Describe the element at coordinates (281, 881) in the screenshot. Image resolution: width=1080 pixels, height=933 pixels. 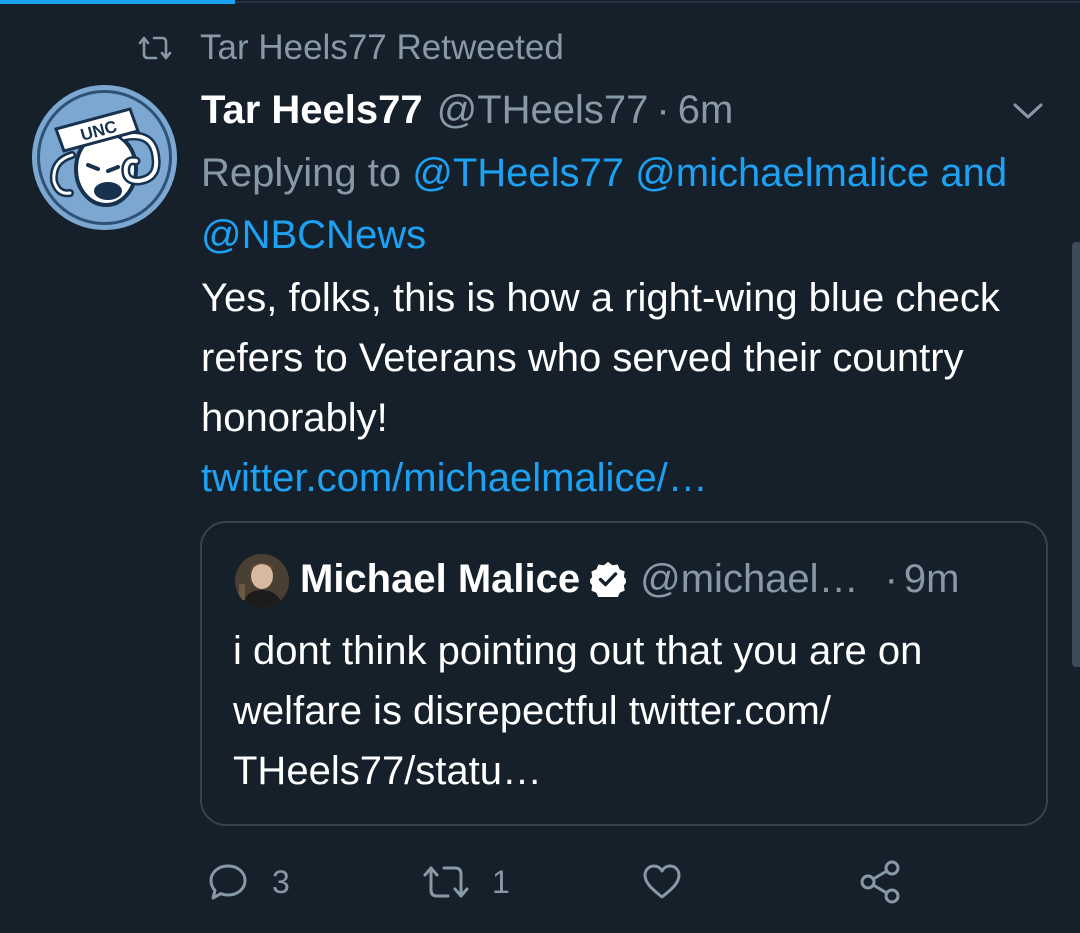
I see `reply-count: 3` at that location.